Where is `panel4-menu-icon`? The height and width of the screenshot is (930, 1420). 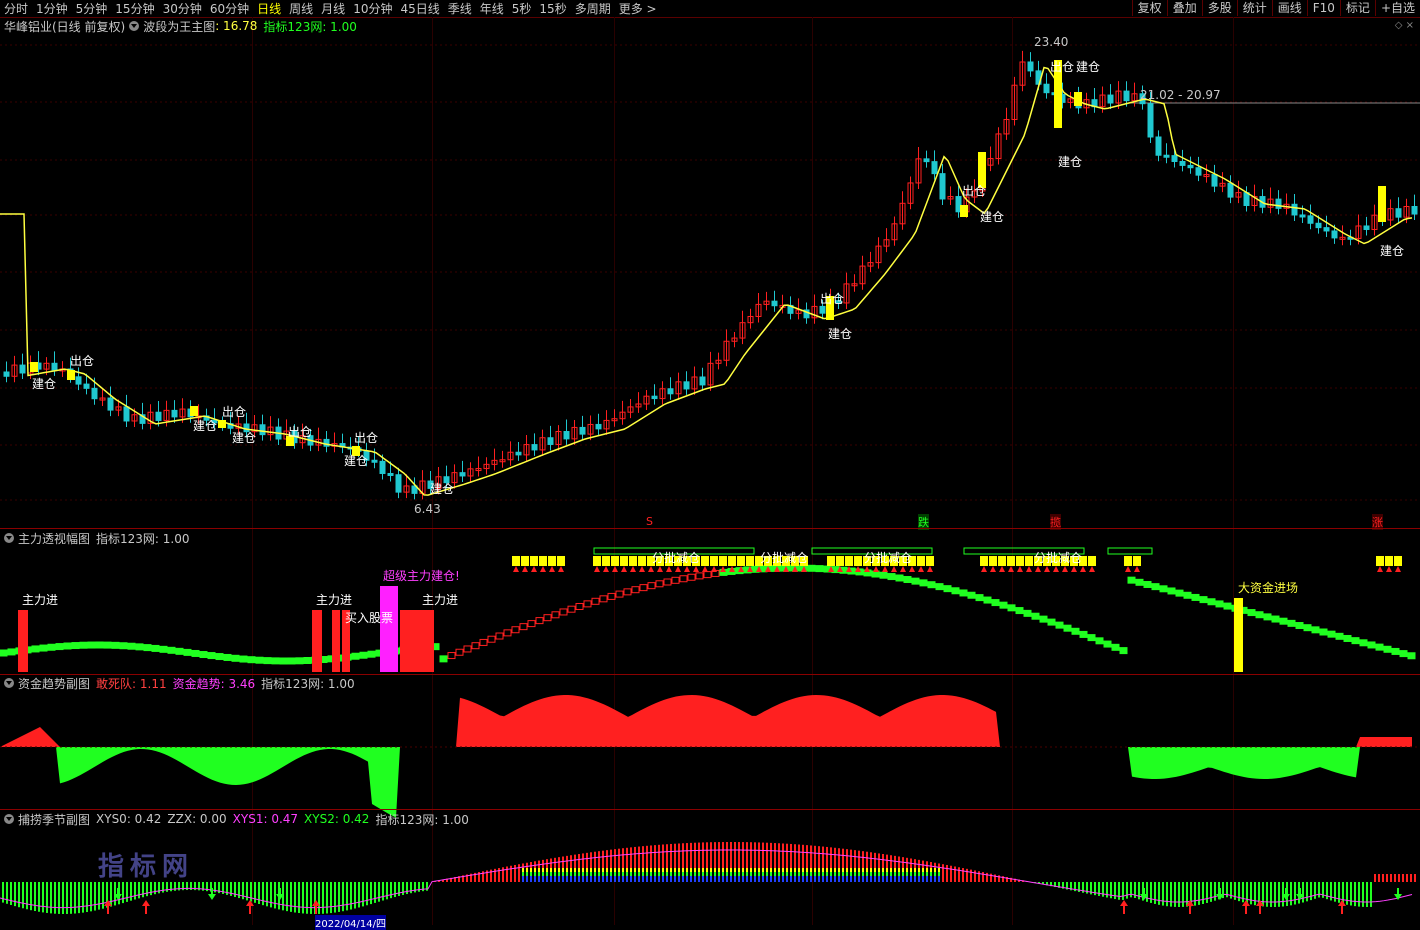
panel4-menu-icon is located at coordinates (9, 819).